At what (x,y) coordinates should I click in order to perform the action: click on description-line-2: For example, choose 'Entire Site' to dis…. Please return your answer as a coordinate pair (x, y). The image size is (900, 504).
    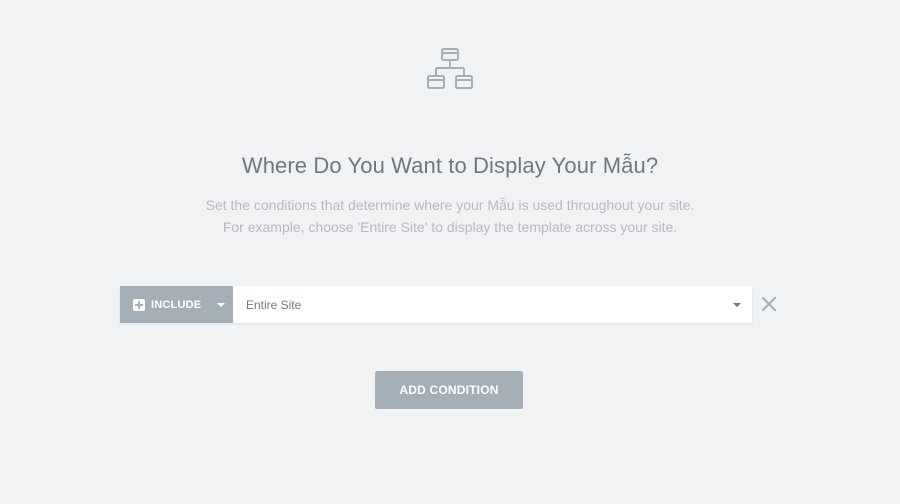
    Looking at the image, I should click on (450, 227).